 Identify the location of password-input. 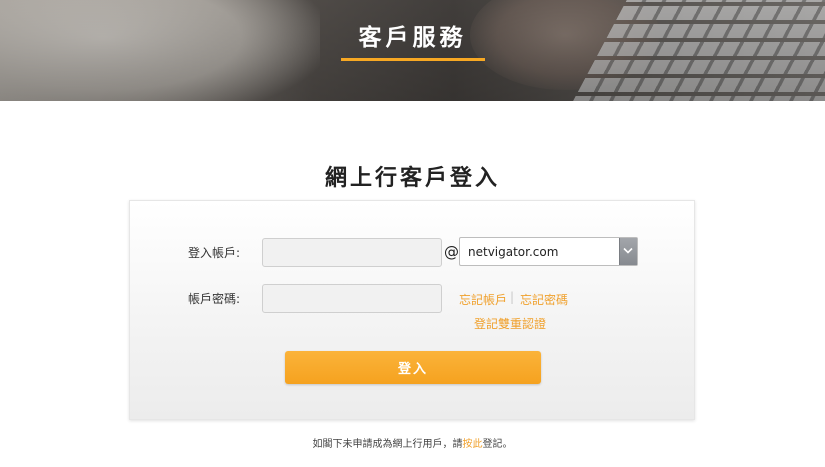
(352, 298).